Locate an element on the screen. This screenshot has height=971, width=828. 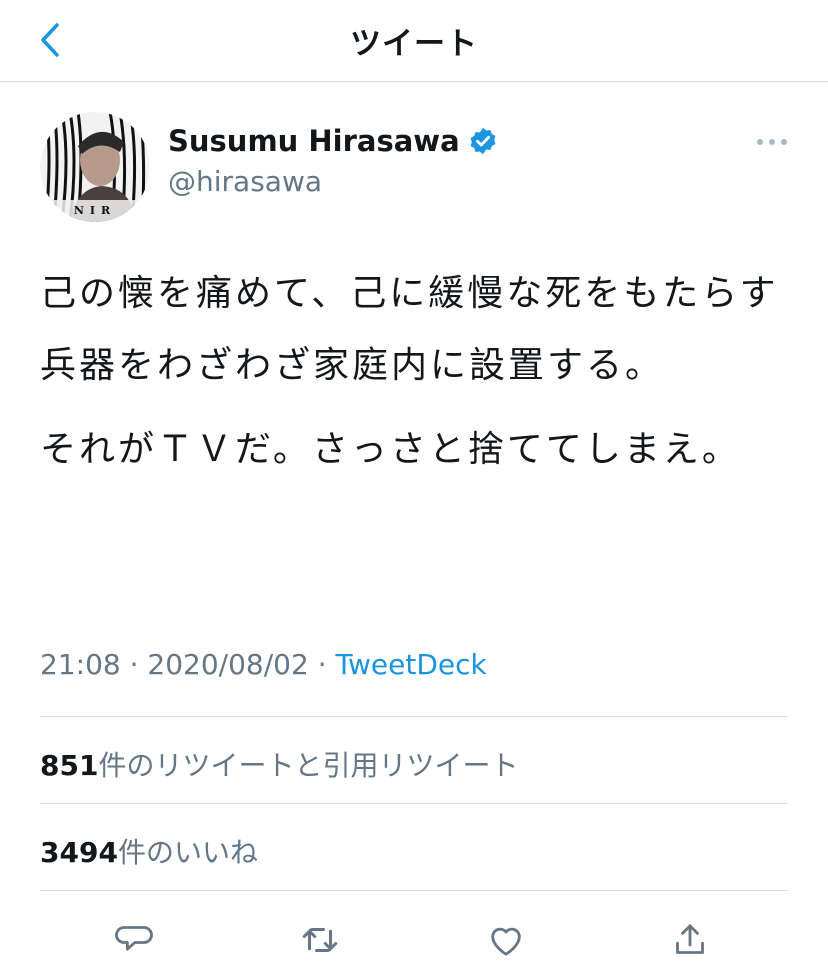
retweet-button is located at coordinates (320, 940).